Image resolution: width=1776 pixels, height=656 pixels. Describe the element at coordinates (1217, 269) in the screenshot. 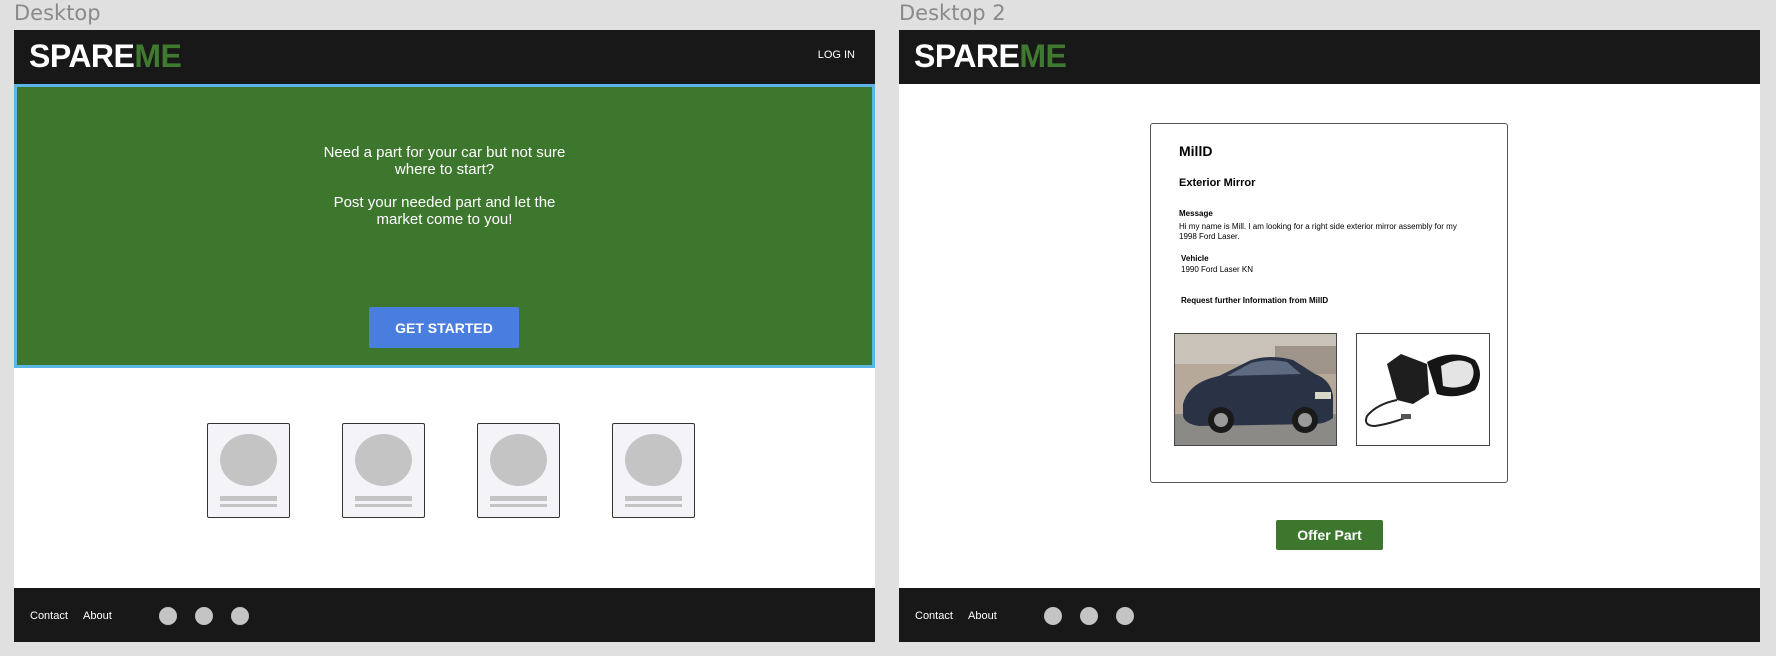

I see `vehicle-value: 1990 Ford Laser KN` at that location.